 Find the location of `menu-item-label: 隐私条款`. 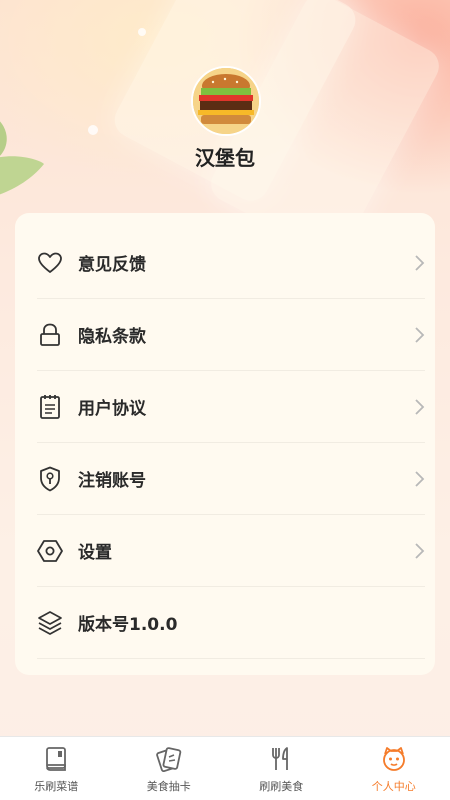

menu-item-label: 隐私条款 is located at coordinates (112, 337).